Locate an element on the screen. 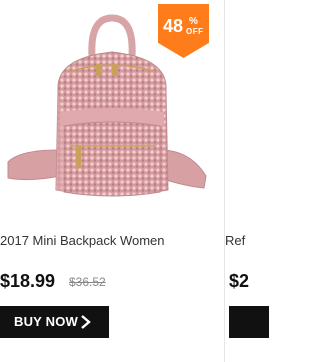 Image resolution: width=320 pixels, height=362 pixels. buy-now-label: BUY NOW is located at coordinates (46, 321).